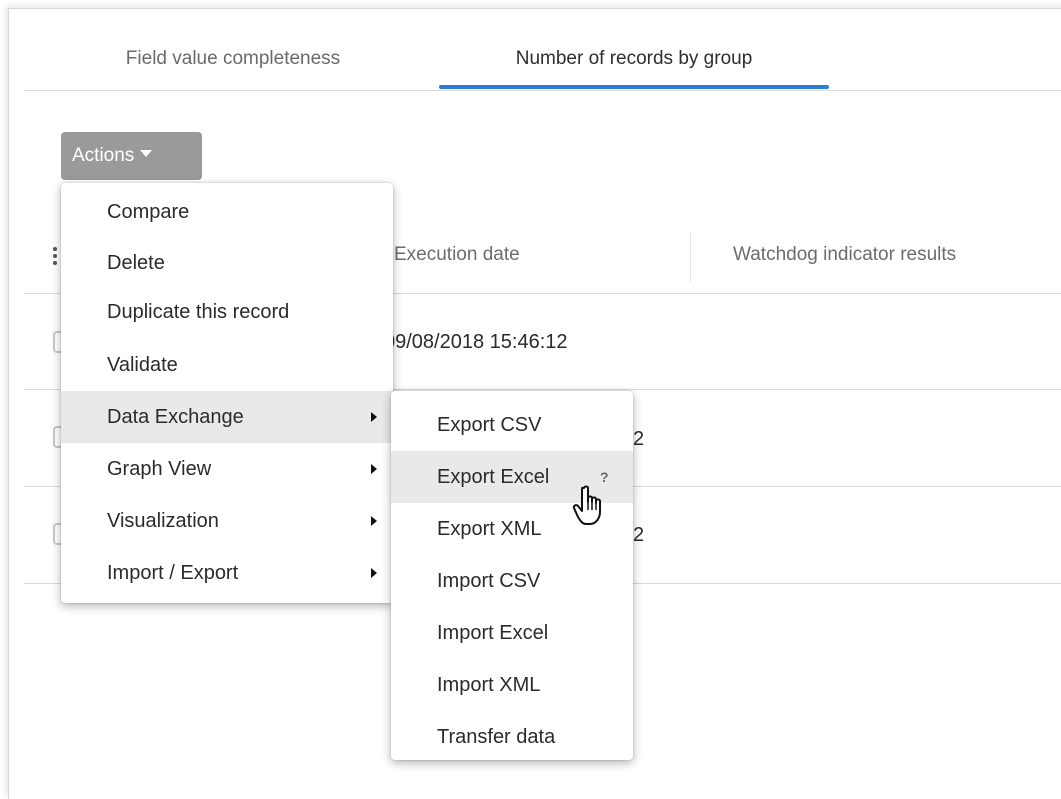  Describe the element at coordinates (634, 67) in the screenshot. I see `tab-number-of-records-by-group: Number of records by group` at that location.